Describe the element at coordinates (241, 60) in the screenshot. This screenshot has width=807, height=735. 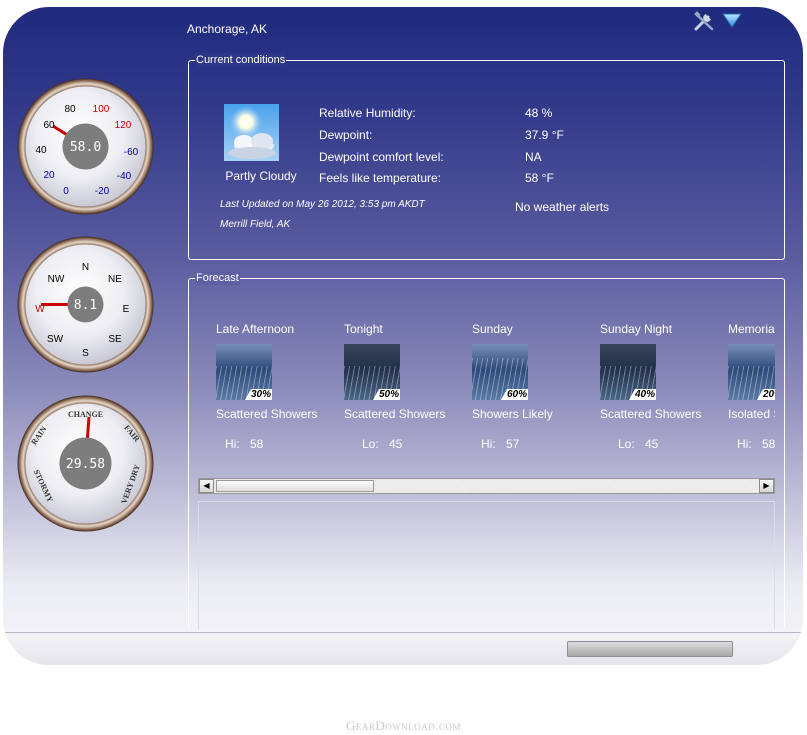
I see `current-conditions-legend: Current conditions` at that location.